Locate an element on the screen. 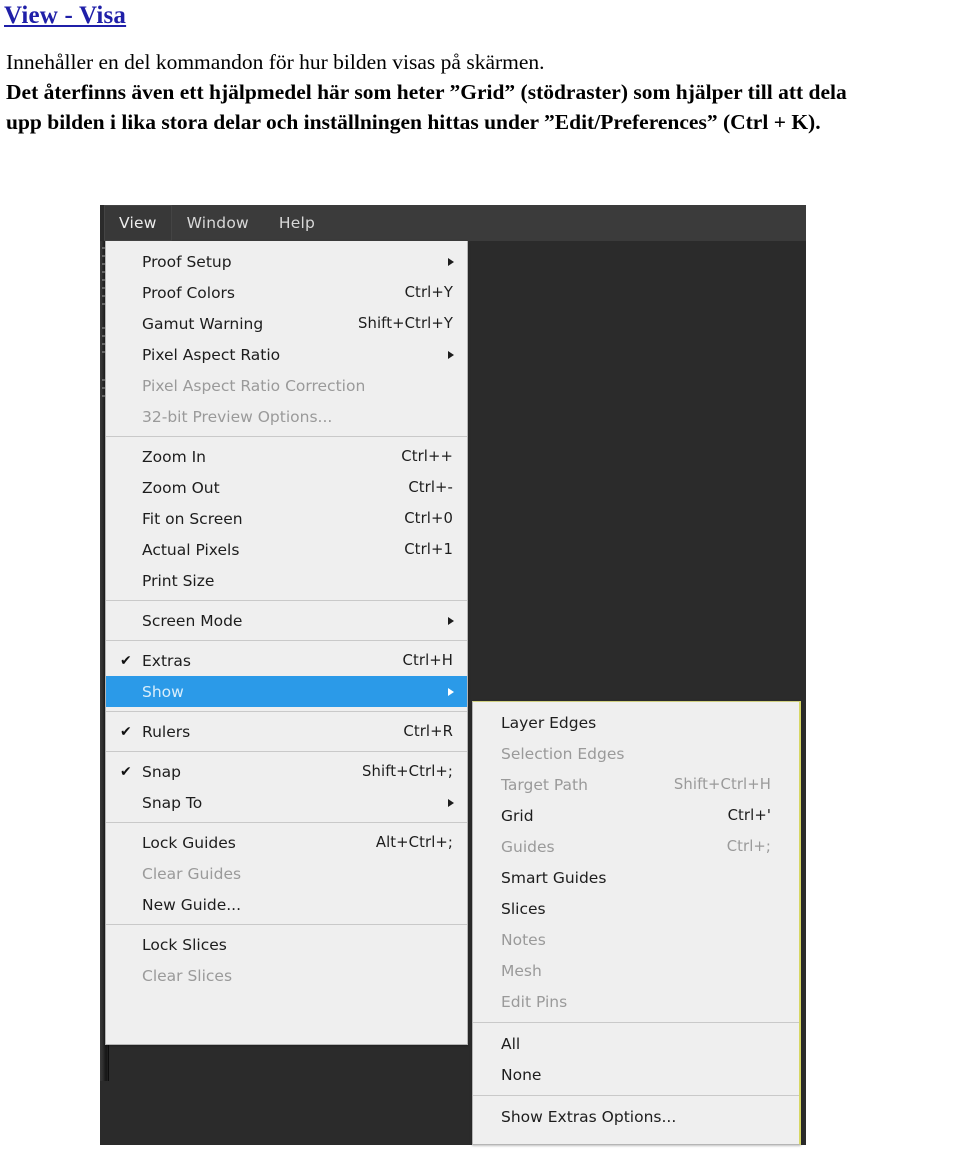 The width and height of the screenshot is (960, 1151). menu-item-label: Selection Edges is located at coordinates (563, 753).